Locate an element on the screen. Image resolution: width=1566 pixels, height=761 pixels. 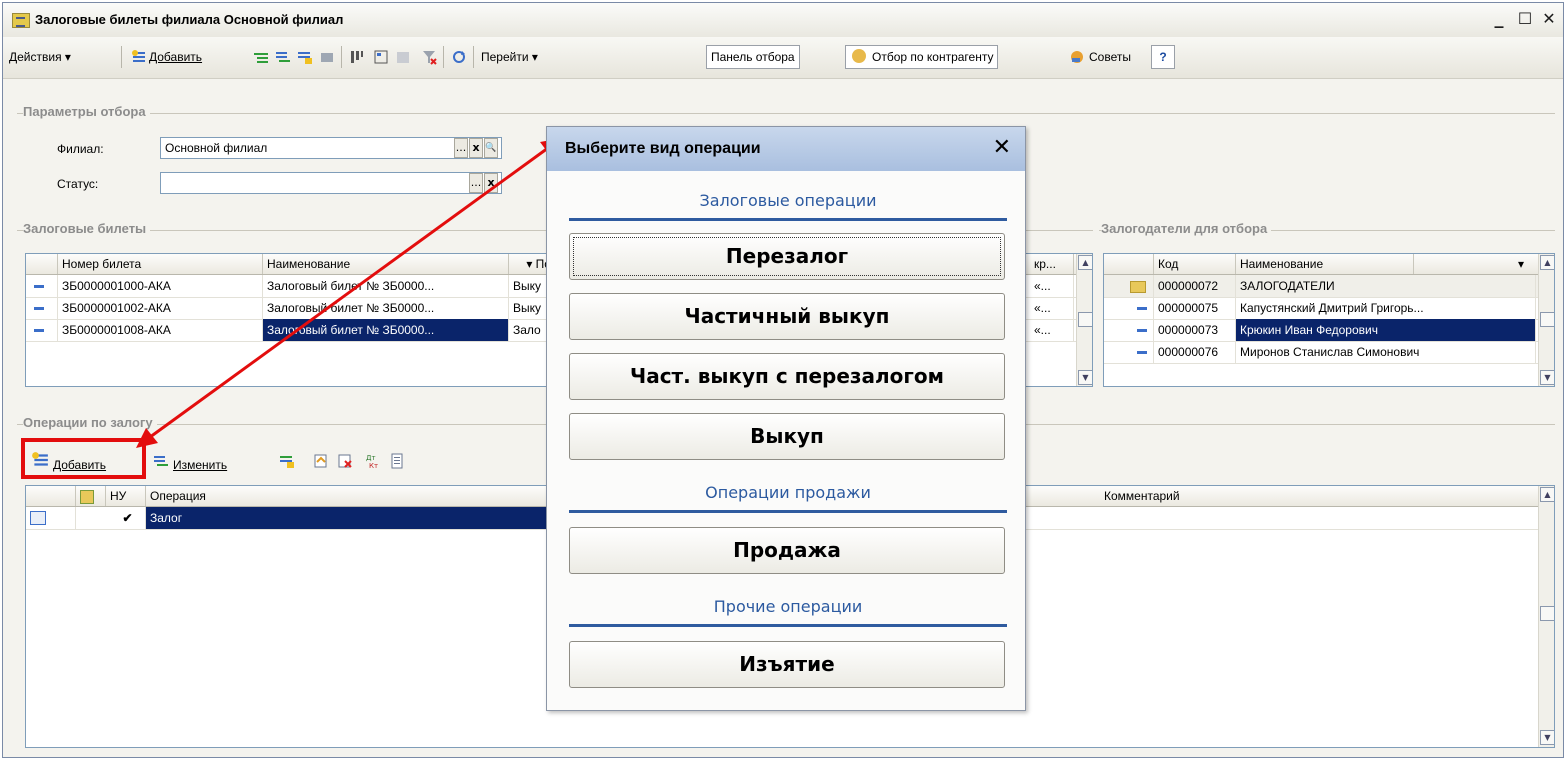
branch-search-button: 🔍 is located at coordinates (491, 148).